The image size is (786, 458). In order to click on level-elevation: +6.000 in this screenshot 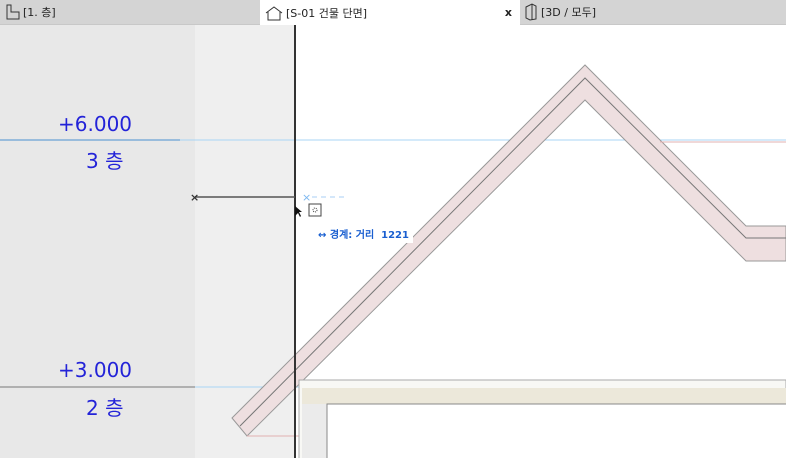, I will do `click(95, 124)`.